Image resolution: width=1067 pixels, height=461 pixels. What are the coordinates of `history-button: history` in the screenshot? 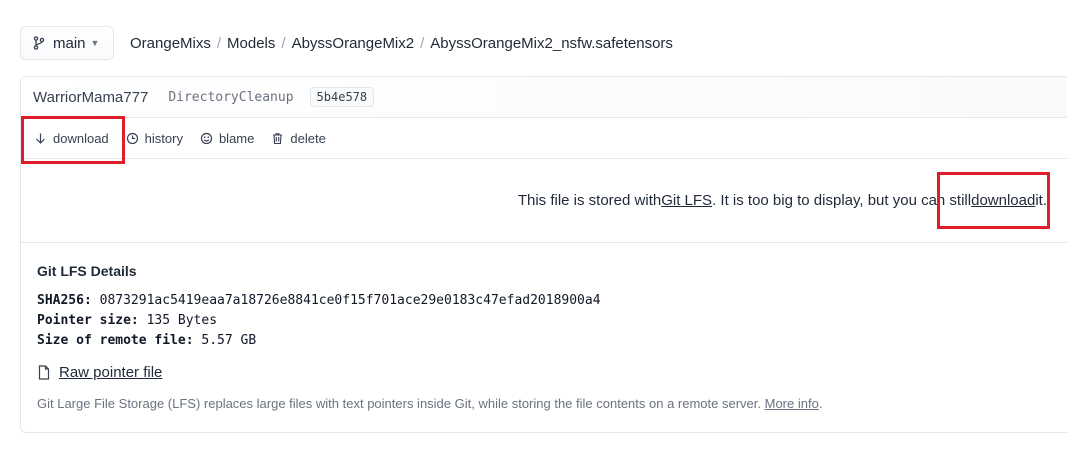 It's located at (154, 138).